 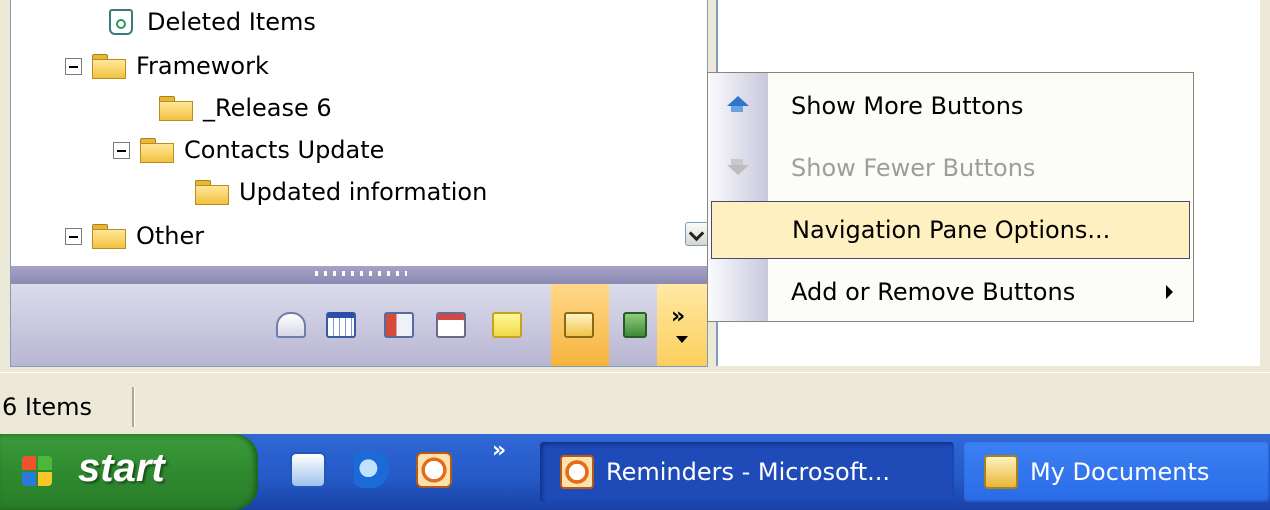 What do you see at coordinates (434, 470) in the screenshot?
I see `reminders-icon` at bounding box center [434, 470].